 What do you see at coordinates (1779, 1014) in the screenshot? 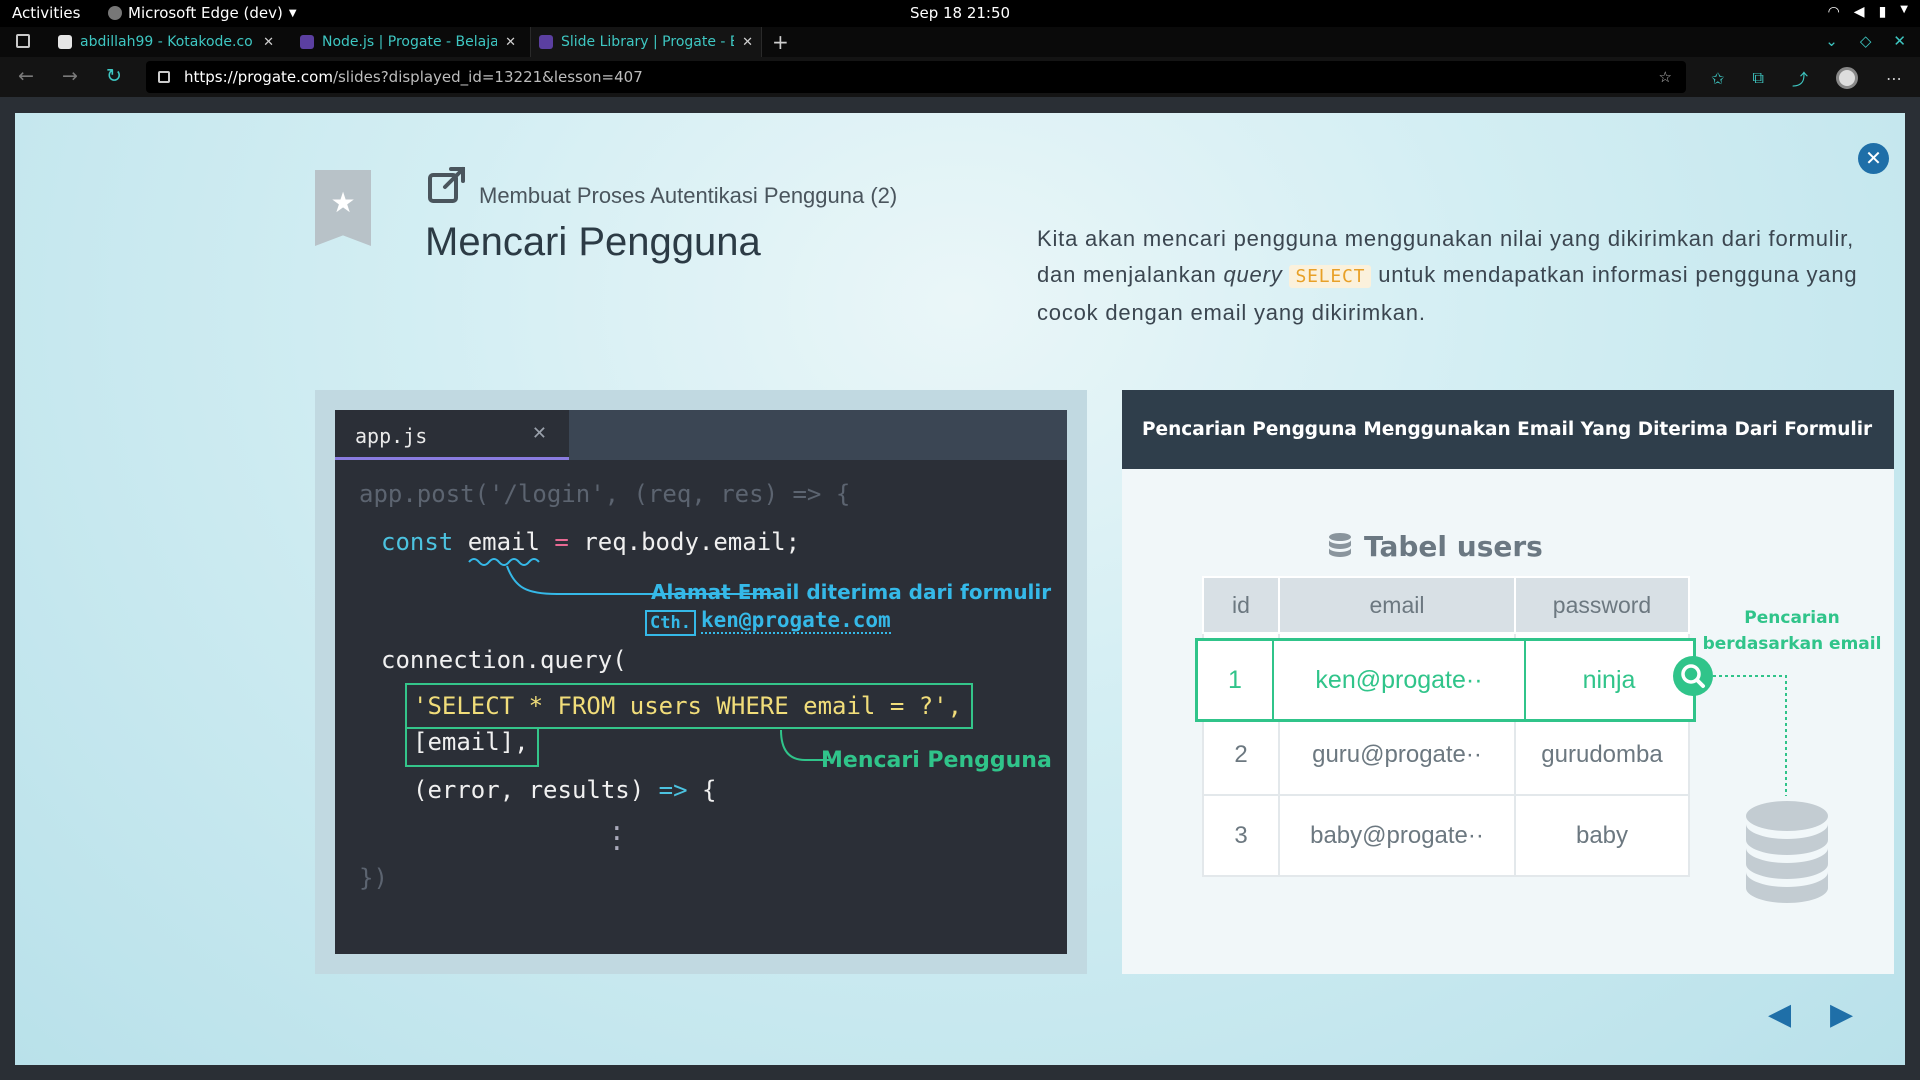
I see `previous-slide-icon: ◀` at bounding box center [1779, 1014].